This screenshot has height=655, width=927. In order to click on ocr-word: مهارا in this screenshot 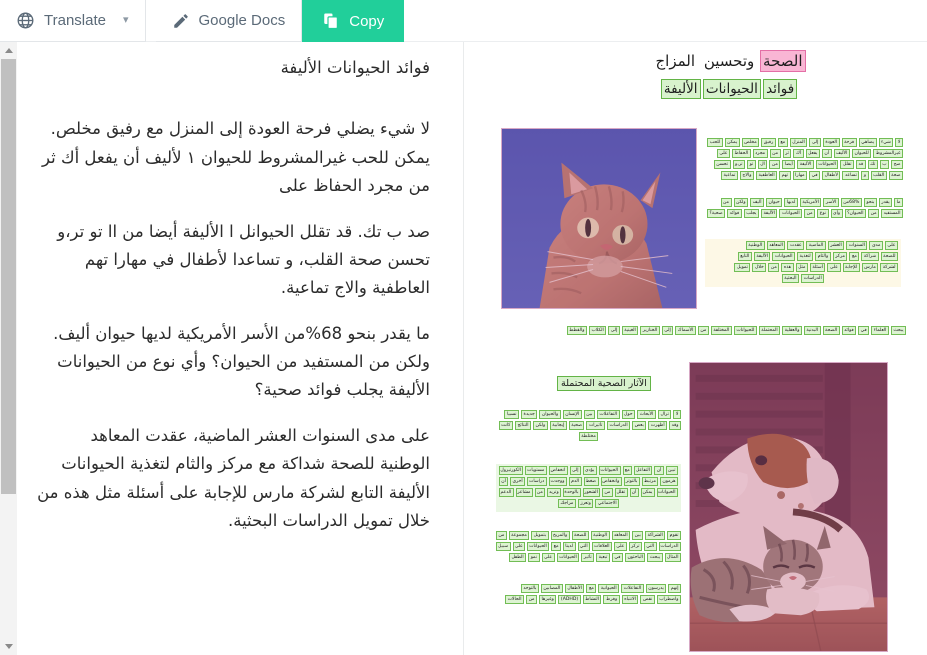, I will do `click(800, 175)`.